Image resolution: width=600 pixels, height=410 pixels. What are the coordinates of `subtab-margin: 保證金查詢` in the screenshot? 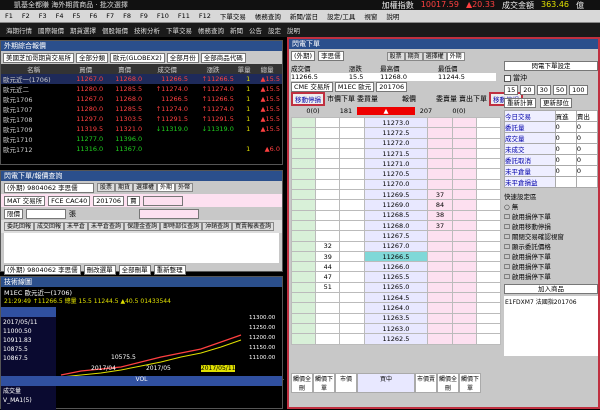 It's located at (142, 226).